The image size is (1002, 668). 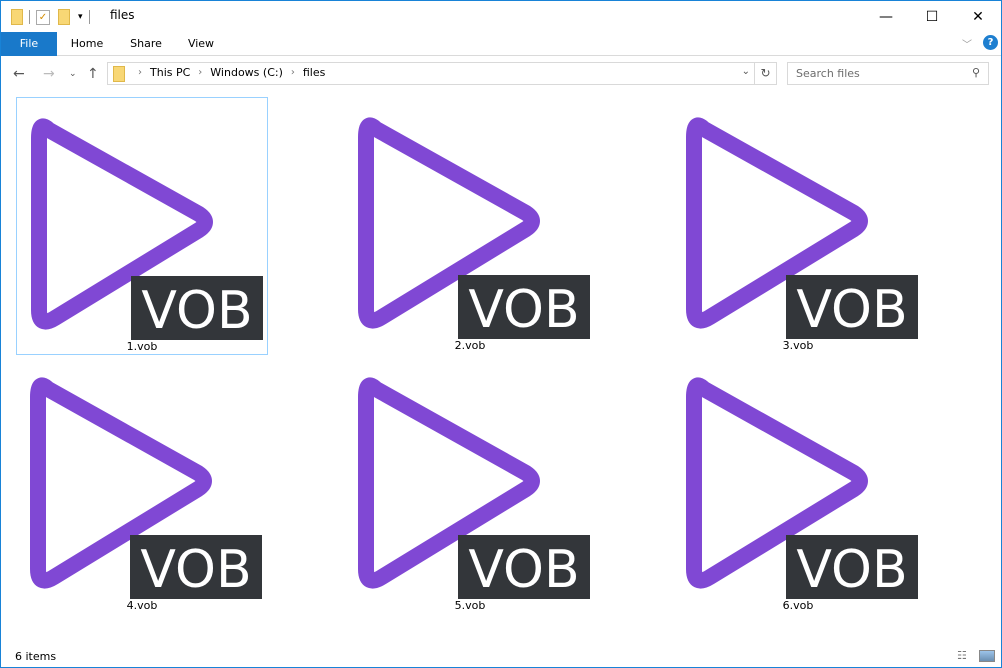 What do you see at coordinates (470, 605) in the screenshot?
I see `file-name: 5.vob` at bounding box center [470, 605].